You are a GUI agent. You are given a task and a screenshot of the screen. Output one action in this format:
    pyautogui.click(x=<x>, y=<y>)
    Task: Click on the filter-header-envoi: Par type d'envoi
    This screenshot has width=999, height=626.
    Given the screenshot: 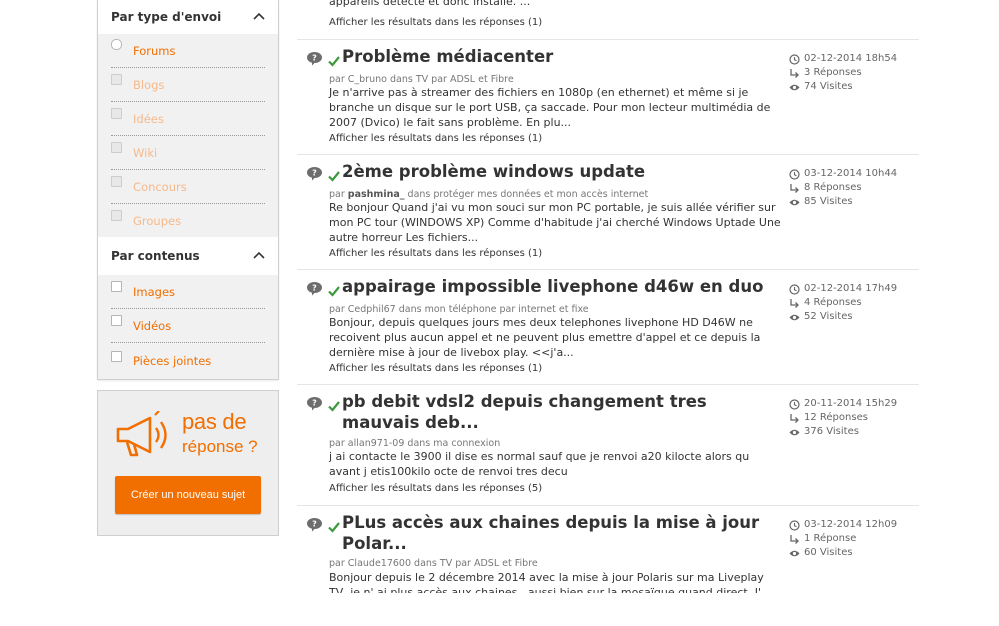 What is the action you would take?
    pyautogui.click(x=188, y=17)
    